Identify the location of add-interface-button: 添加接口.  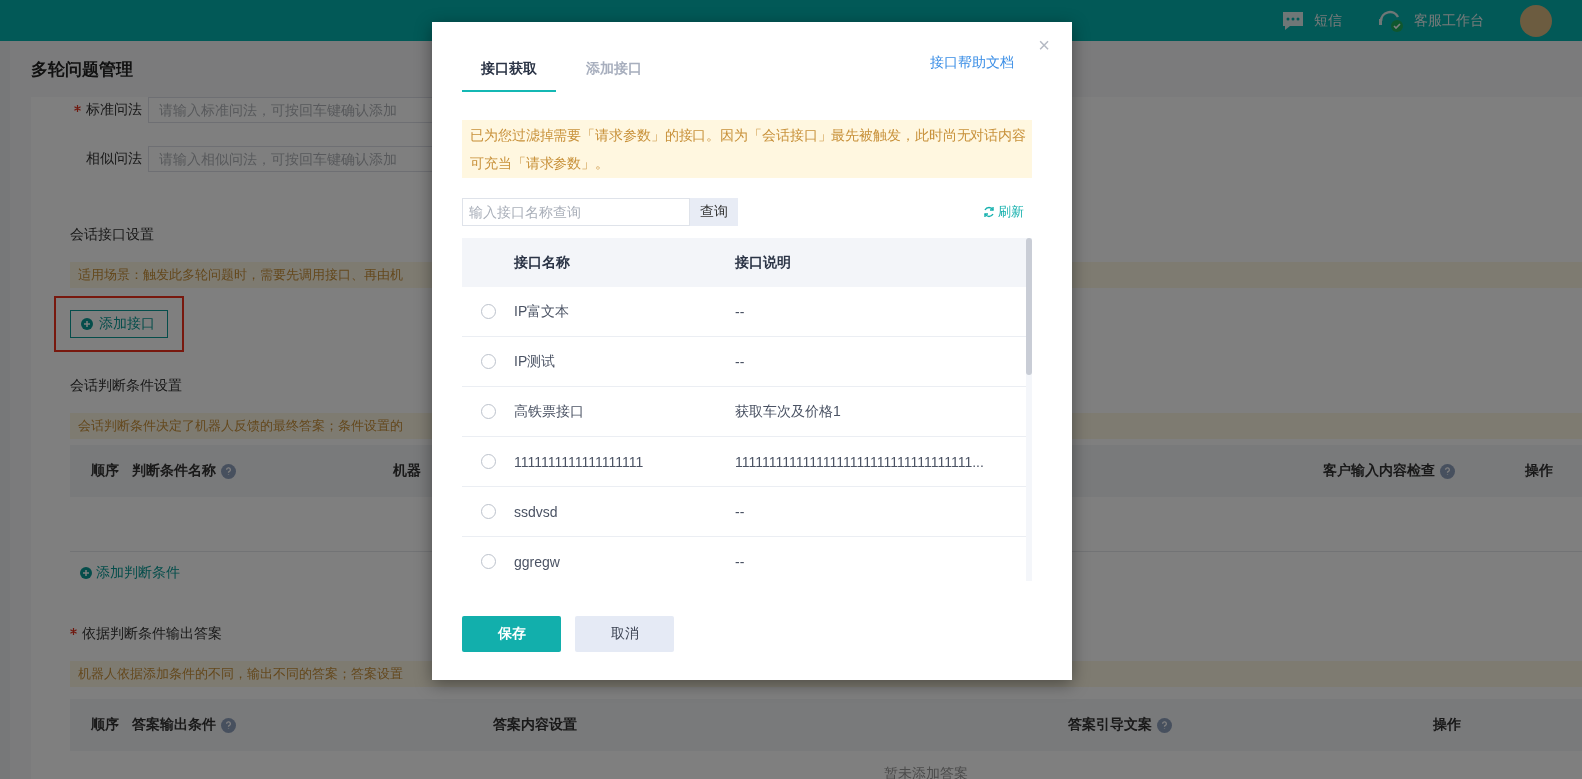
(119, 324).